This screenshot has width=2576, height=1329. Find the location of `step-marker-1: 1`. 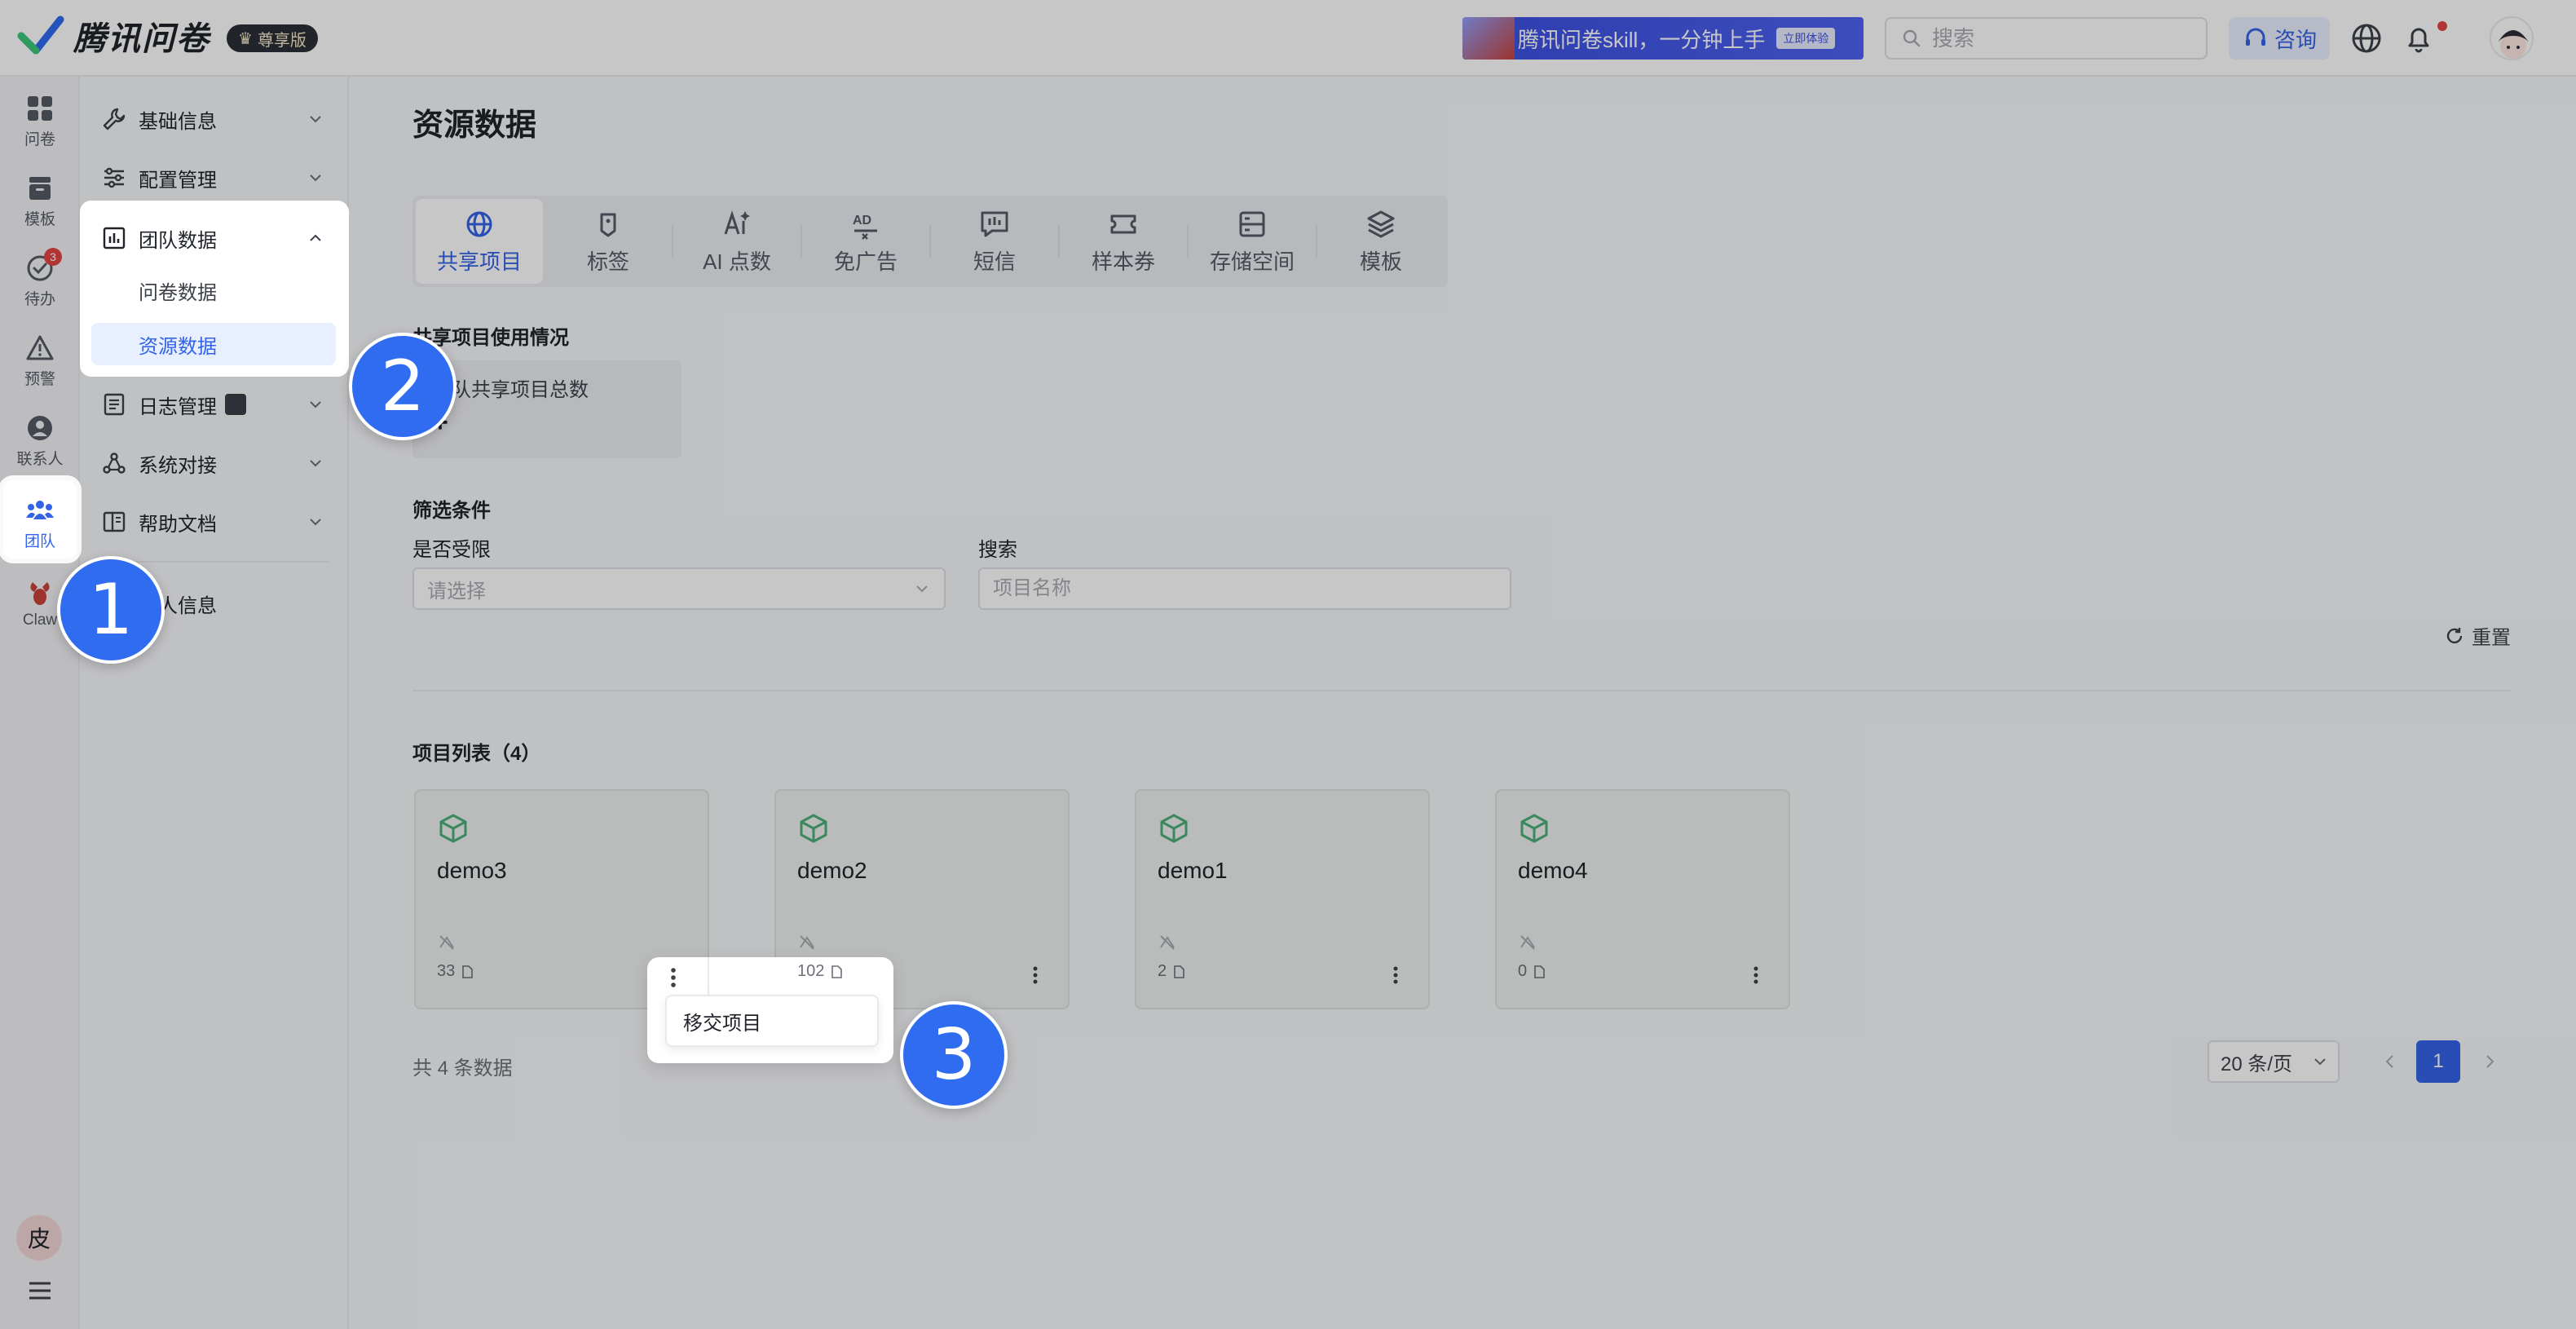

step-marker-1: 1 is located at coordinates (111, 610).